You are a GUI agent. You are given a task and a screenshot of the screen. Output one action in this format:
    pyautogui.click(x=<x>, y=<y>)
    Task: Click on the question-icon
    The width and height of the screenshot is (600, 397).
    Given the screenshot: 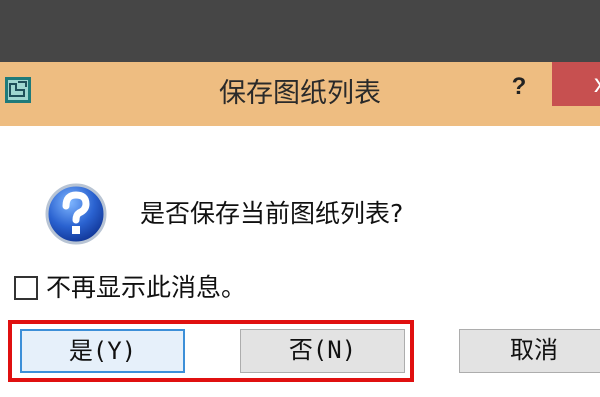 What is the action you would take?
    pyautogui.click(x=76, y=214)
    